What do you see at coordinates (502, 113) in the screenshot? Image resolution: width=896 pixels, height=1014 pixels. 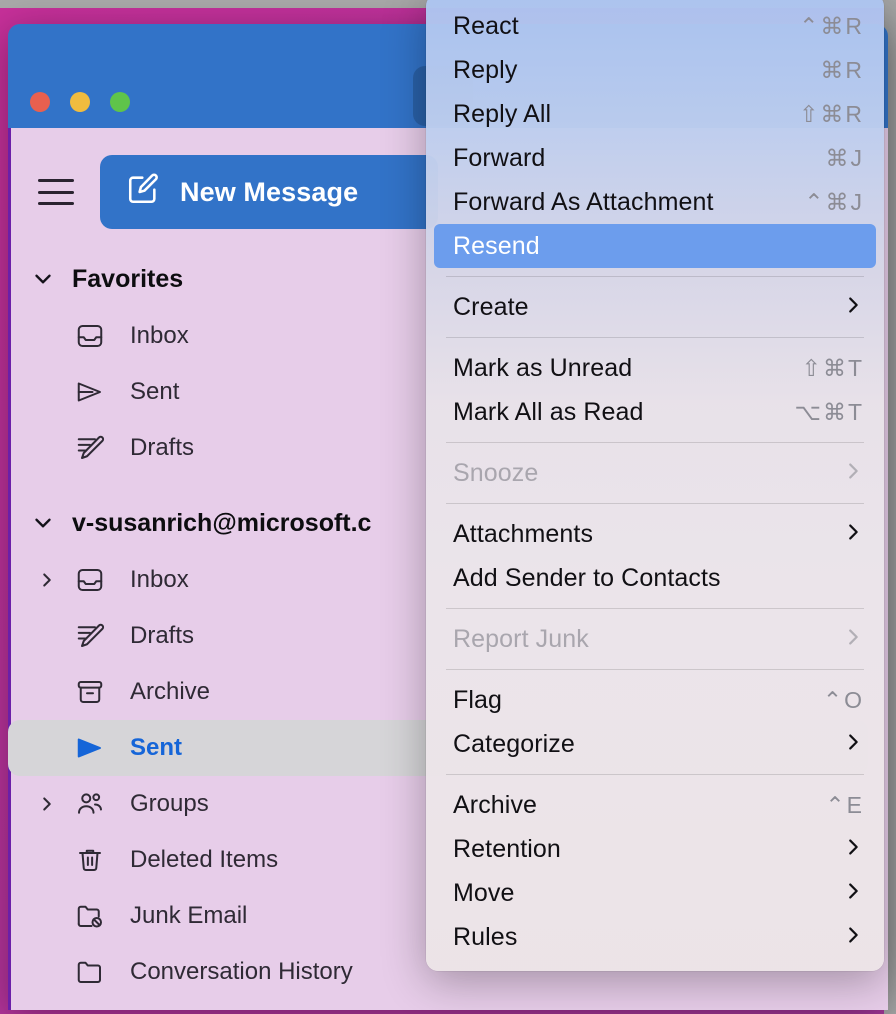 I see `menu-item-label: Reply All` at bounding box center [502, 113].